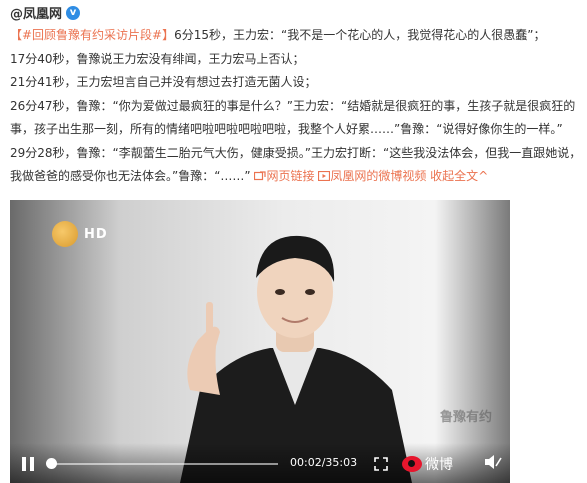  I want to click on hd-label: HD, so click(96, 234).